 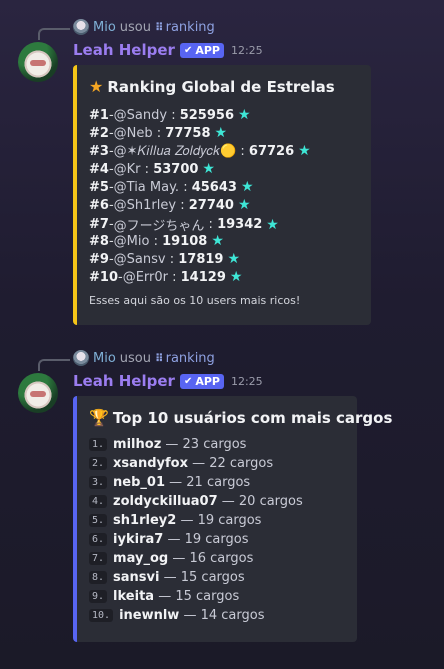 I want to click on rank-value: 45643, so click(x=214, y=187).